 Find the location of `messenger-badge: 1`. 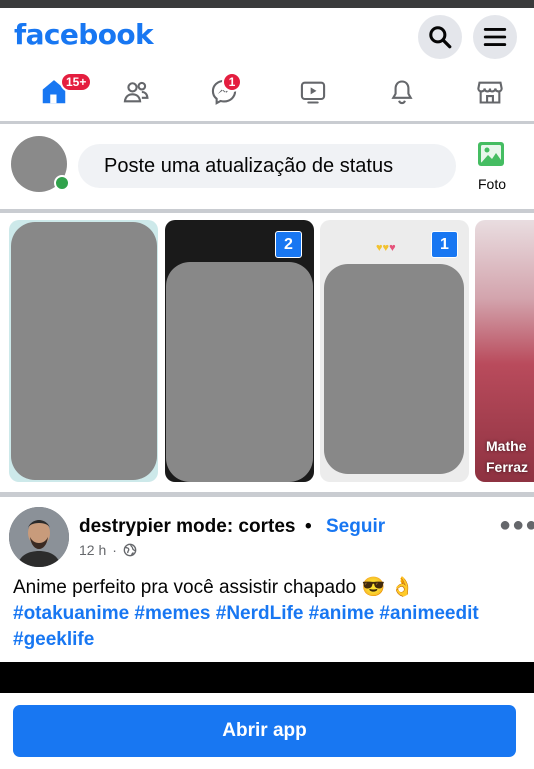

messenger-badge: 1 is located at coordinates (232, 82).